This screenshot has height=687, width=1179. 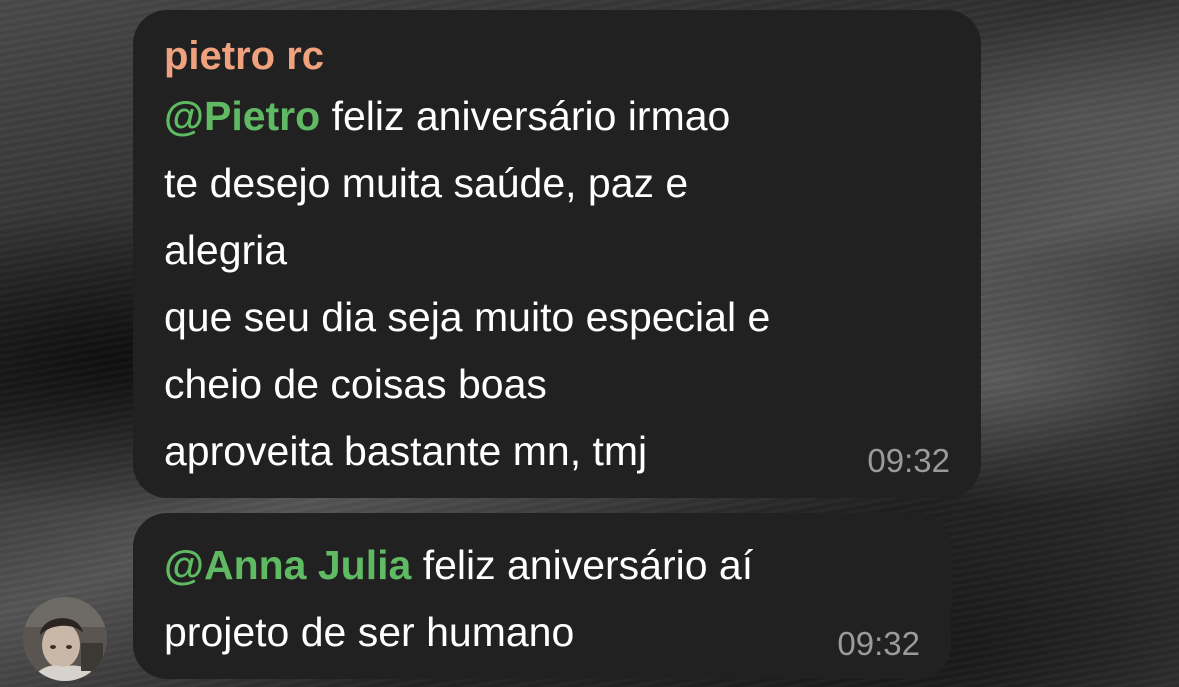 What do you see at coordinates (226, 250) in the screenshot?
I see `message-line: alegria` at bounding box center [226, 250].